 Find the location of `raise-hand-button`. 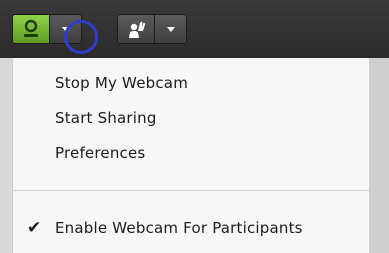

raise-hand-button is located at coordinates (136, 29).